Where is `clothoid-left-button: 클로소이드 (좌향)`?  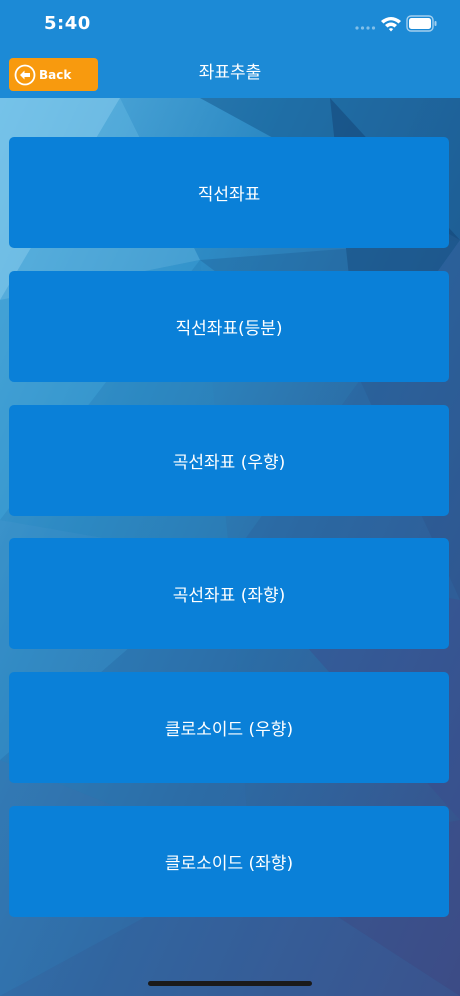
clothoid-left-button: 클로소이드 (좌향) is located at coordinates (229, 861).